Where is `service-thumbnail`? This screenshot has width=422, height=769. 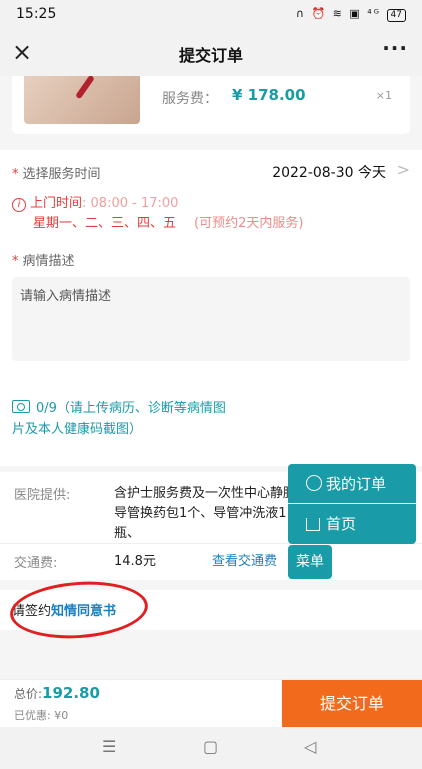 service-thumbnail is located at coordinates (82, 100).